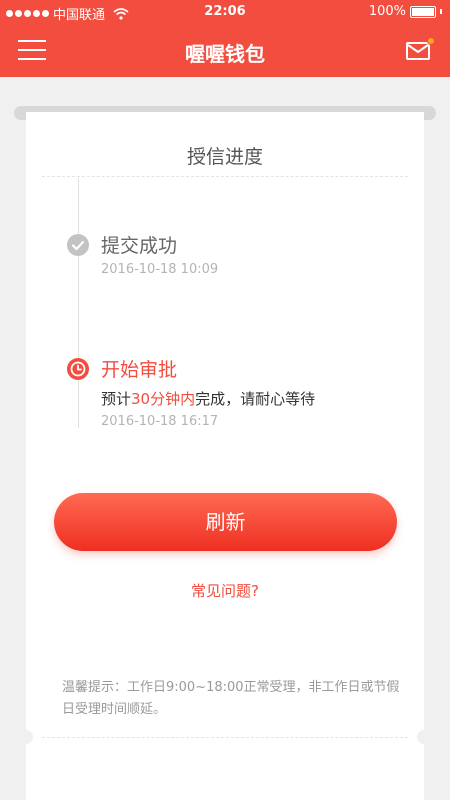 The height and width of the screenshot is (800, 450). What do you see at coordinates (225, 12) in the screenshot?
I see `status-bar: 中国联通 22:06 100%` at bounding box center [225, 12].